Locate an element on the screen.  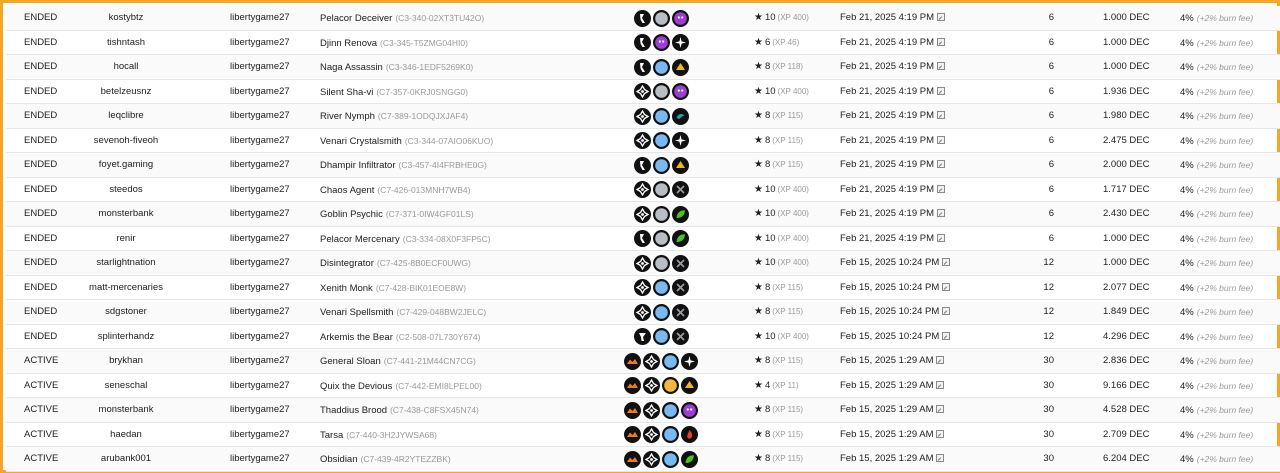
renter-link: brykhan is located at coordinates (126, 361).